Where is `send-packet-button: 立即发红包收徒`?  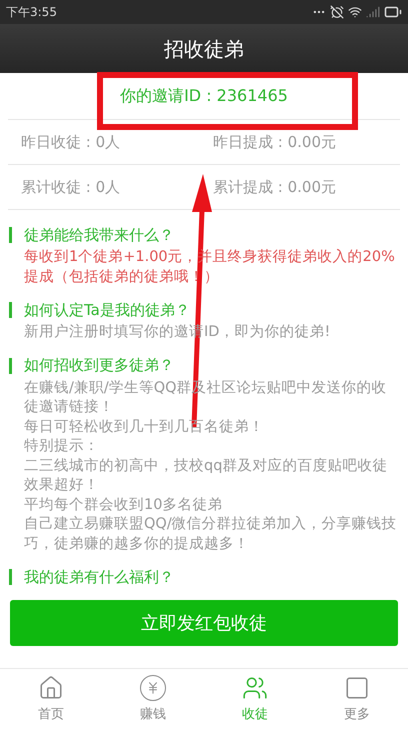
send-packet-button: 立即发红包收徒 is located at coordinates (204, 623).